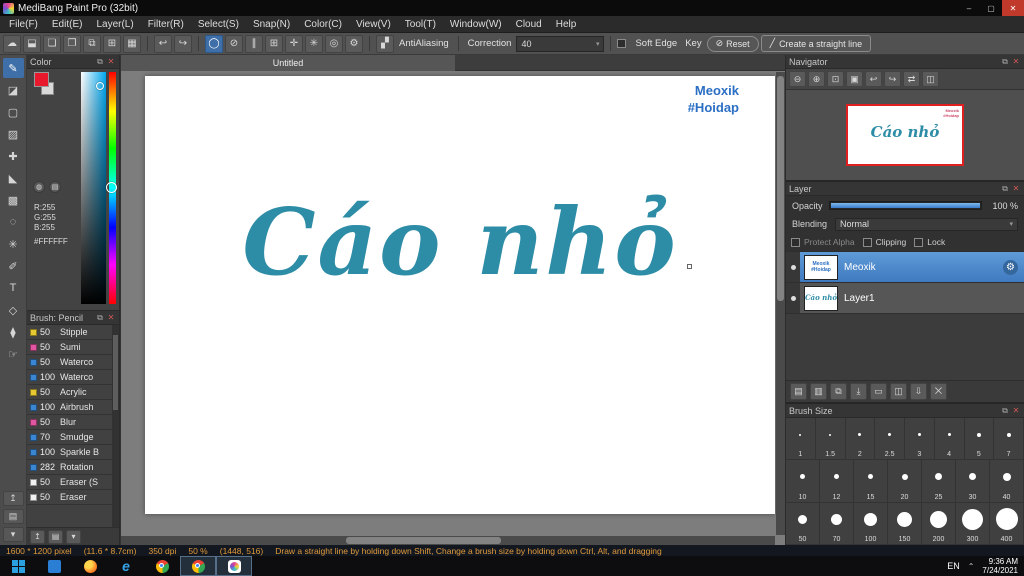 This screenshot has height=576, width=1024. Describe the element at coordinates (905, 523) in the screenshot. I see `brush-size-option: 150` at that location.